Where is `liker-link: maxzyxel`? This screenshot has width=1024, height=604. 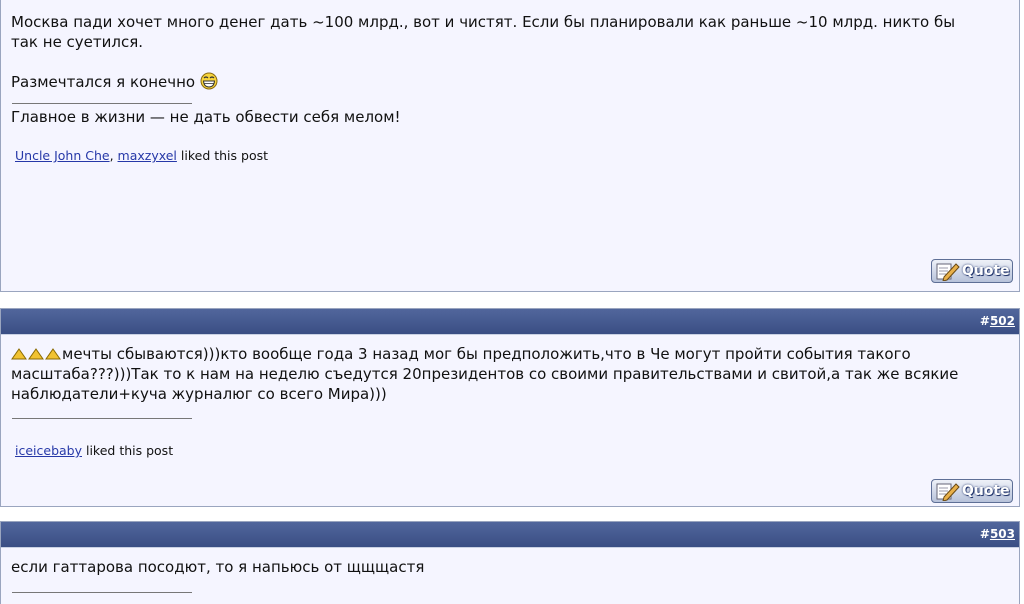
liker-link: maxzyxel is located at coordinates (147, 155).